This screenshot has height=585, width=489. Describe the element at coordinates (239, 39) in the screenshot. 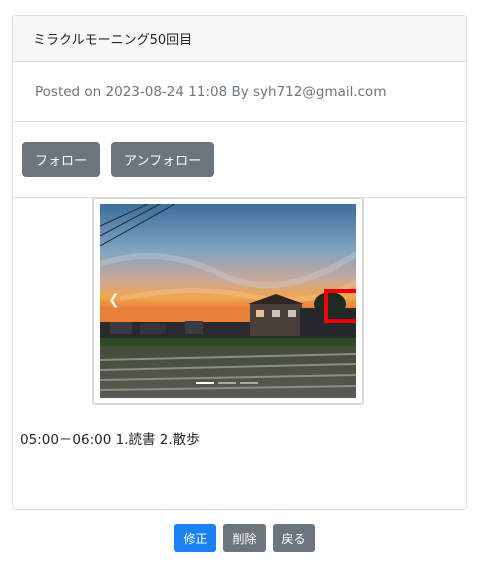

I see `post-title: ミラクルモーニング50回目` at that location.